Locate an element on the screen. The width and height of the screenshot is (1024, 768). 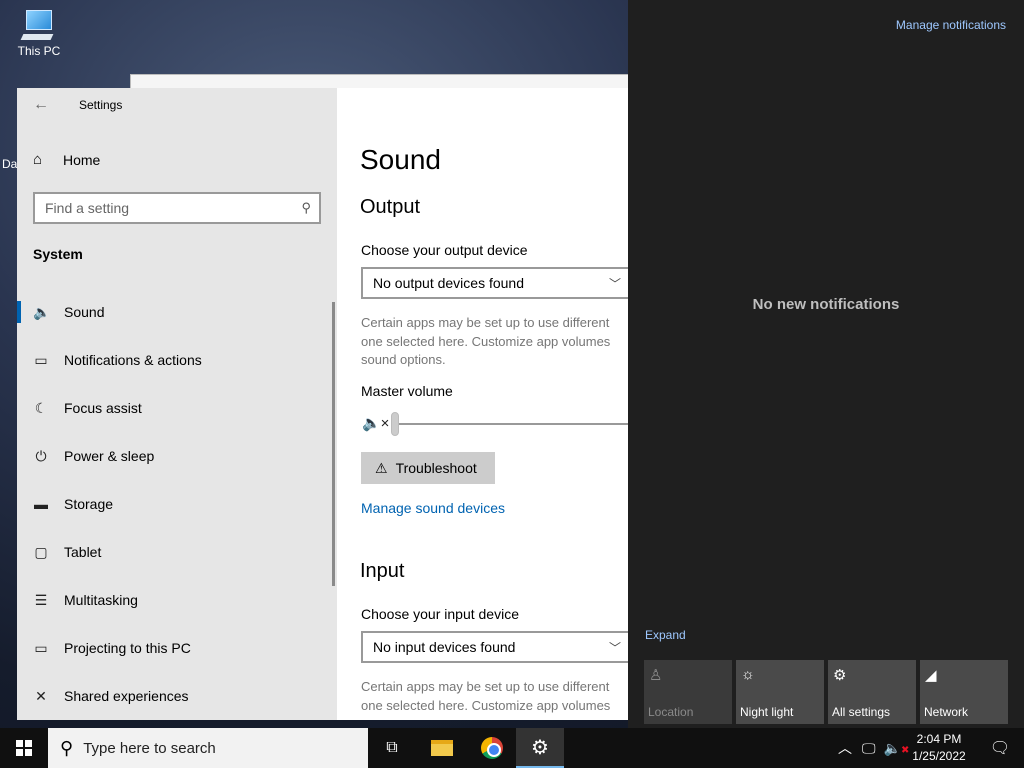
master-volume-slider-thumb is located at coordinates (395, 424).